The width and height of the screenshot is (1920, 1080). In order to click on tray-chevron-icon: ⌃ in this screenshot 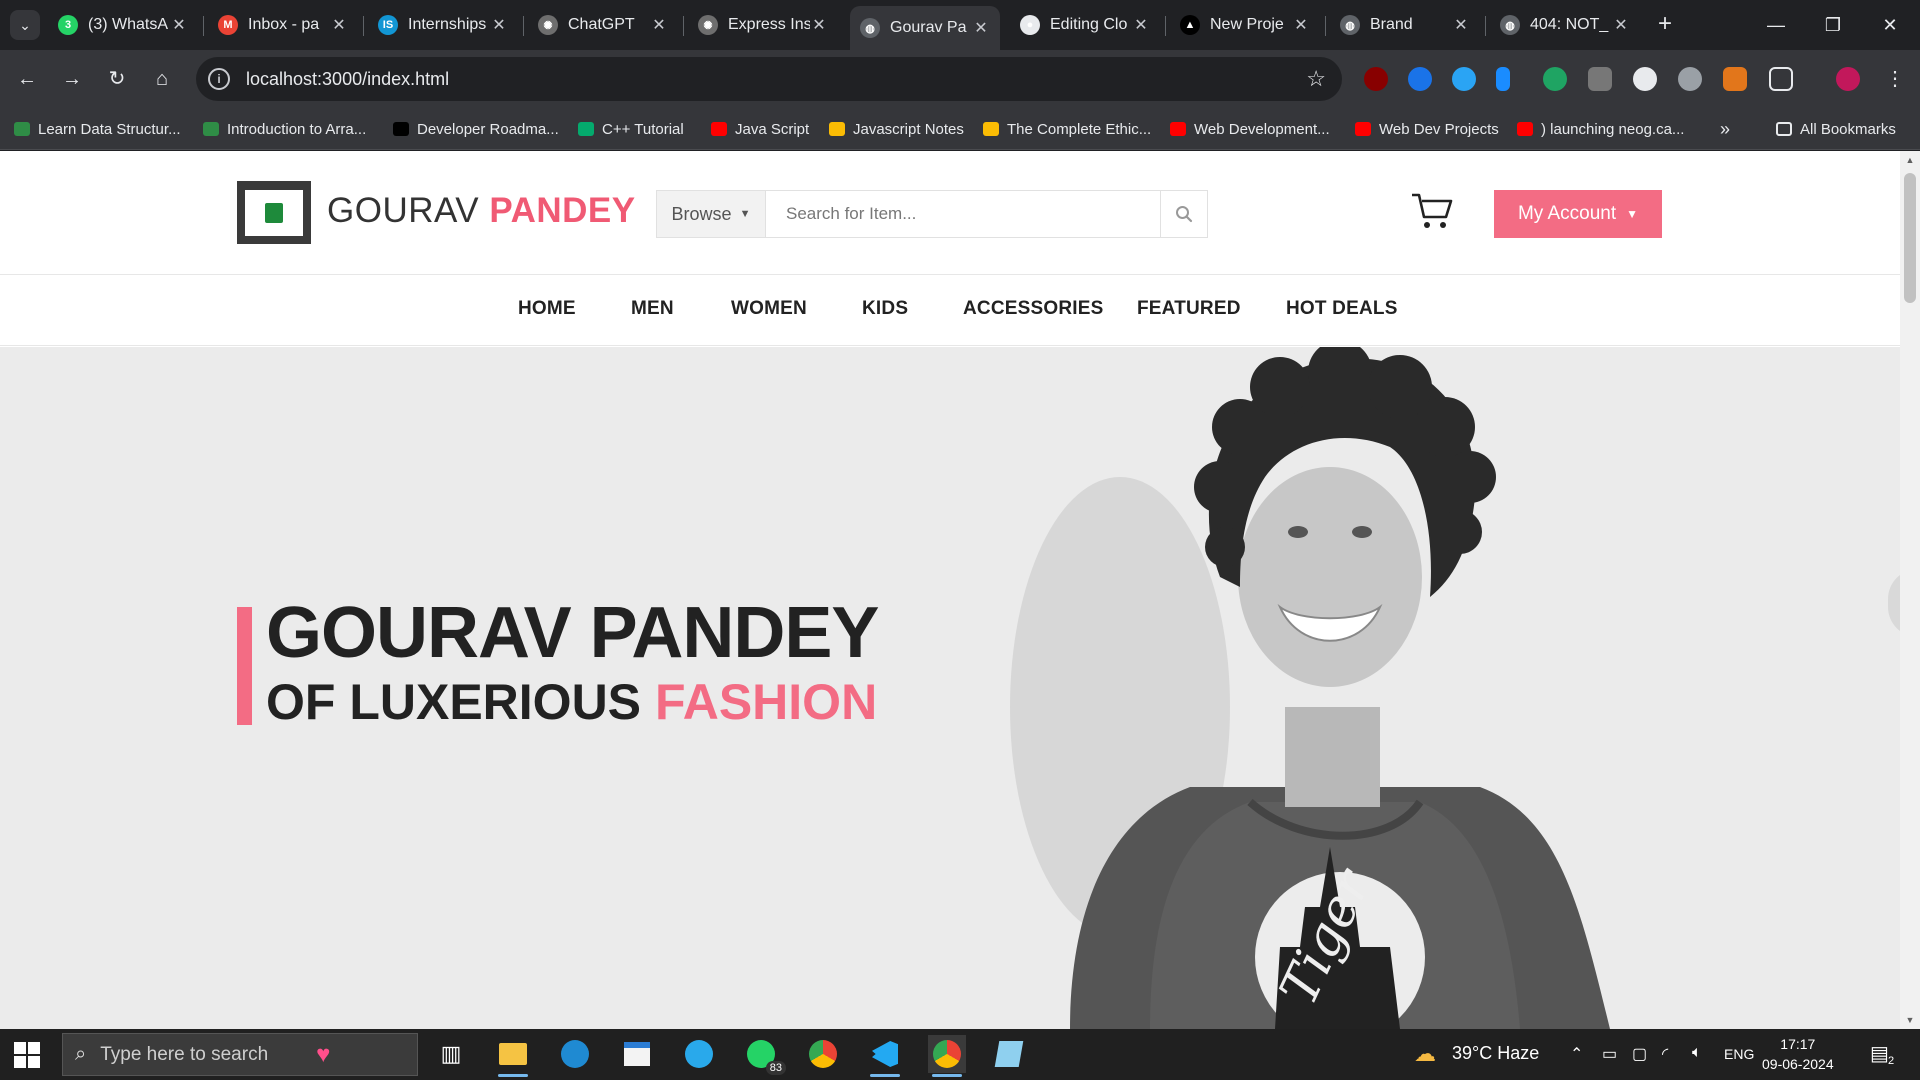, I will do `click(1576, 1054)`.